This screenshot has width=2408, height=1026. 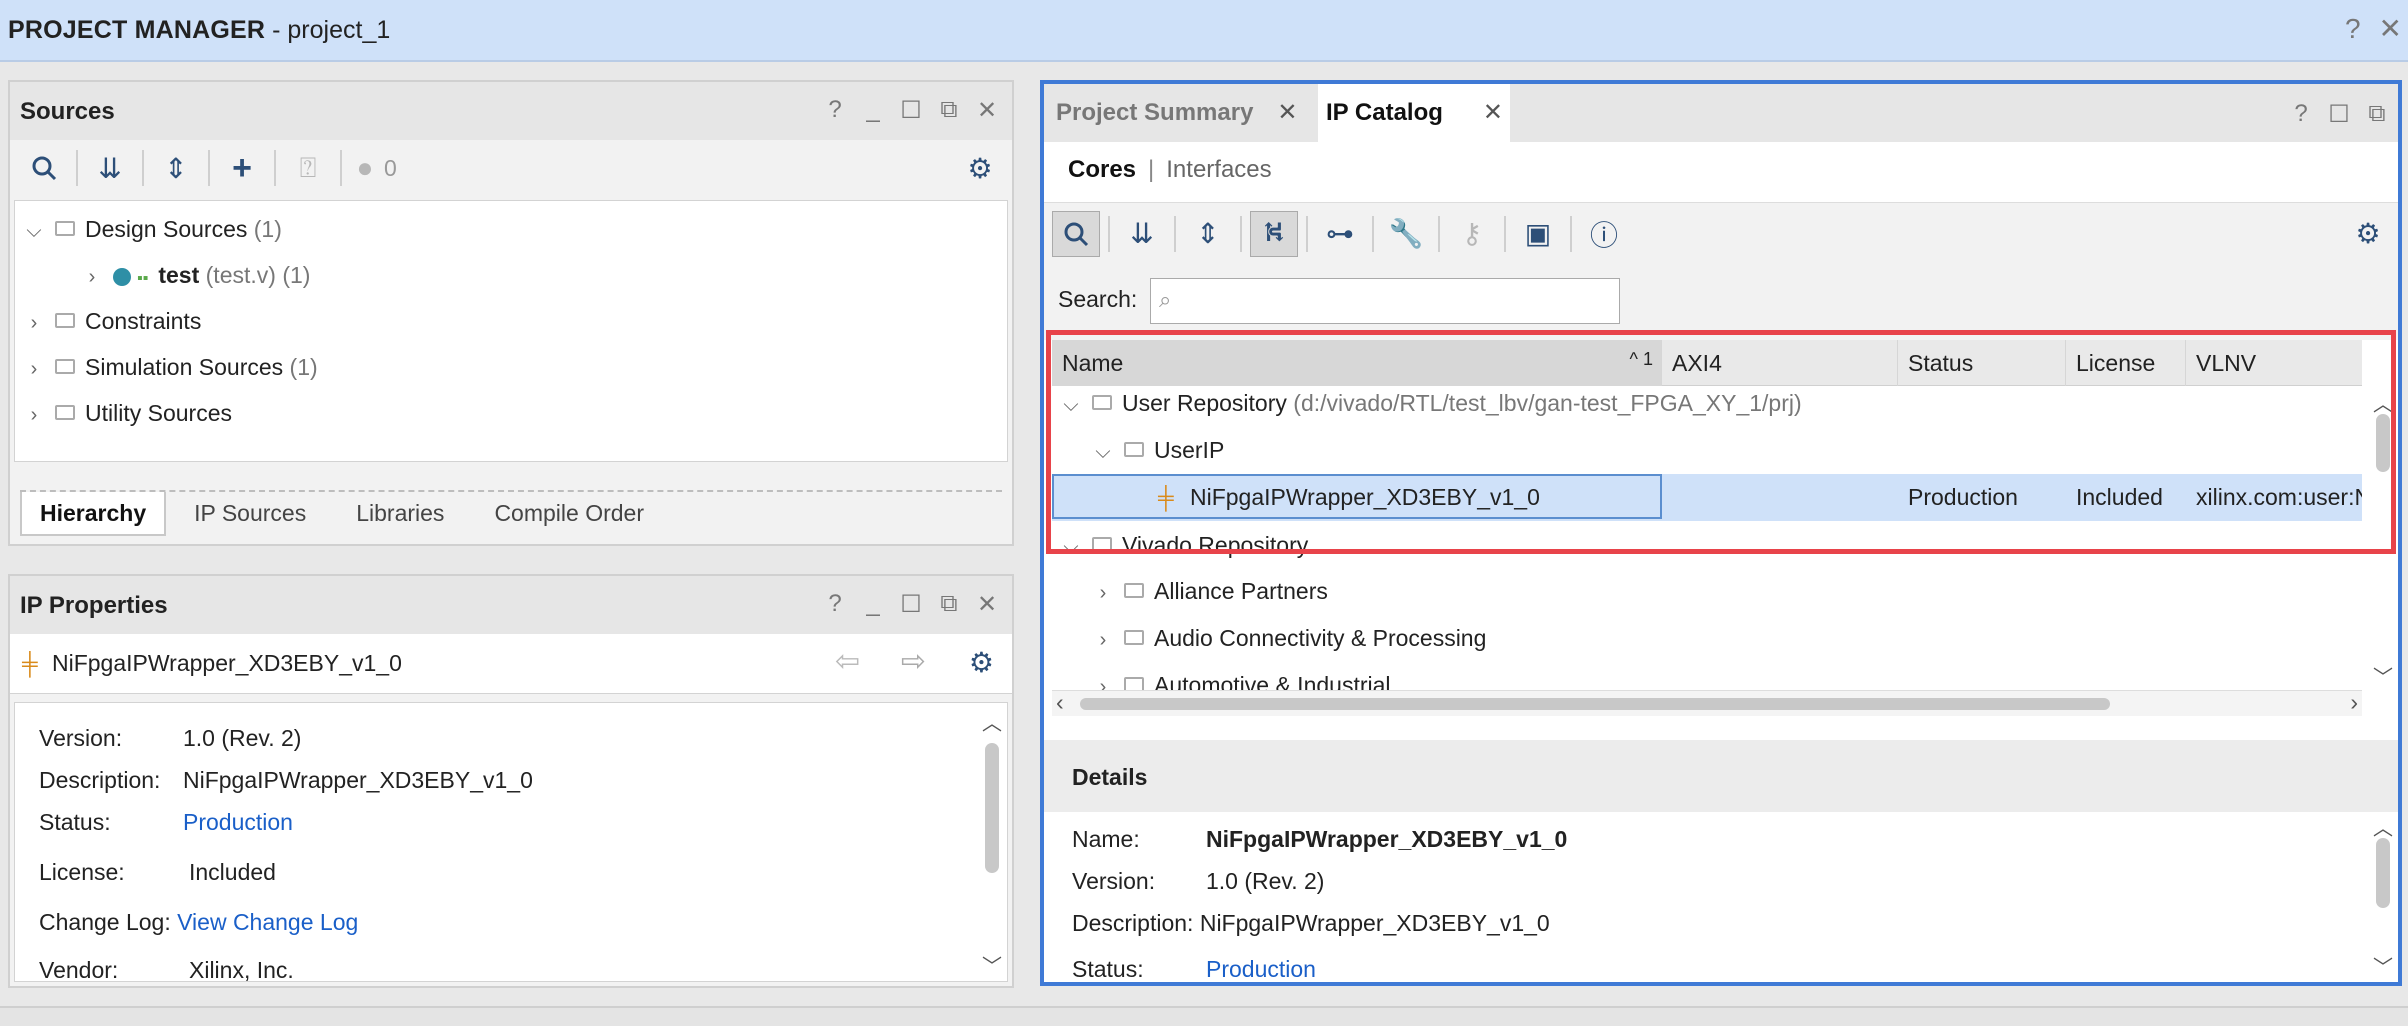 I want to click on wrench-icon: 🔧, so click(x=1406, y=234).